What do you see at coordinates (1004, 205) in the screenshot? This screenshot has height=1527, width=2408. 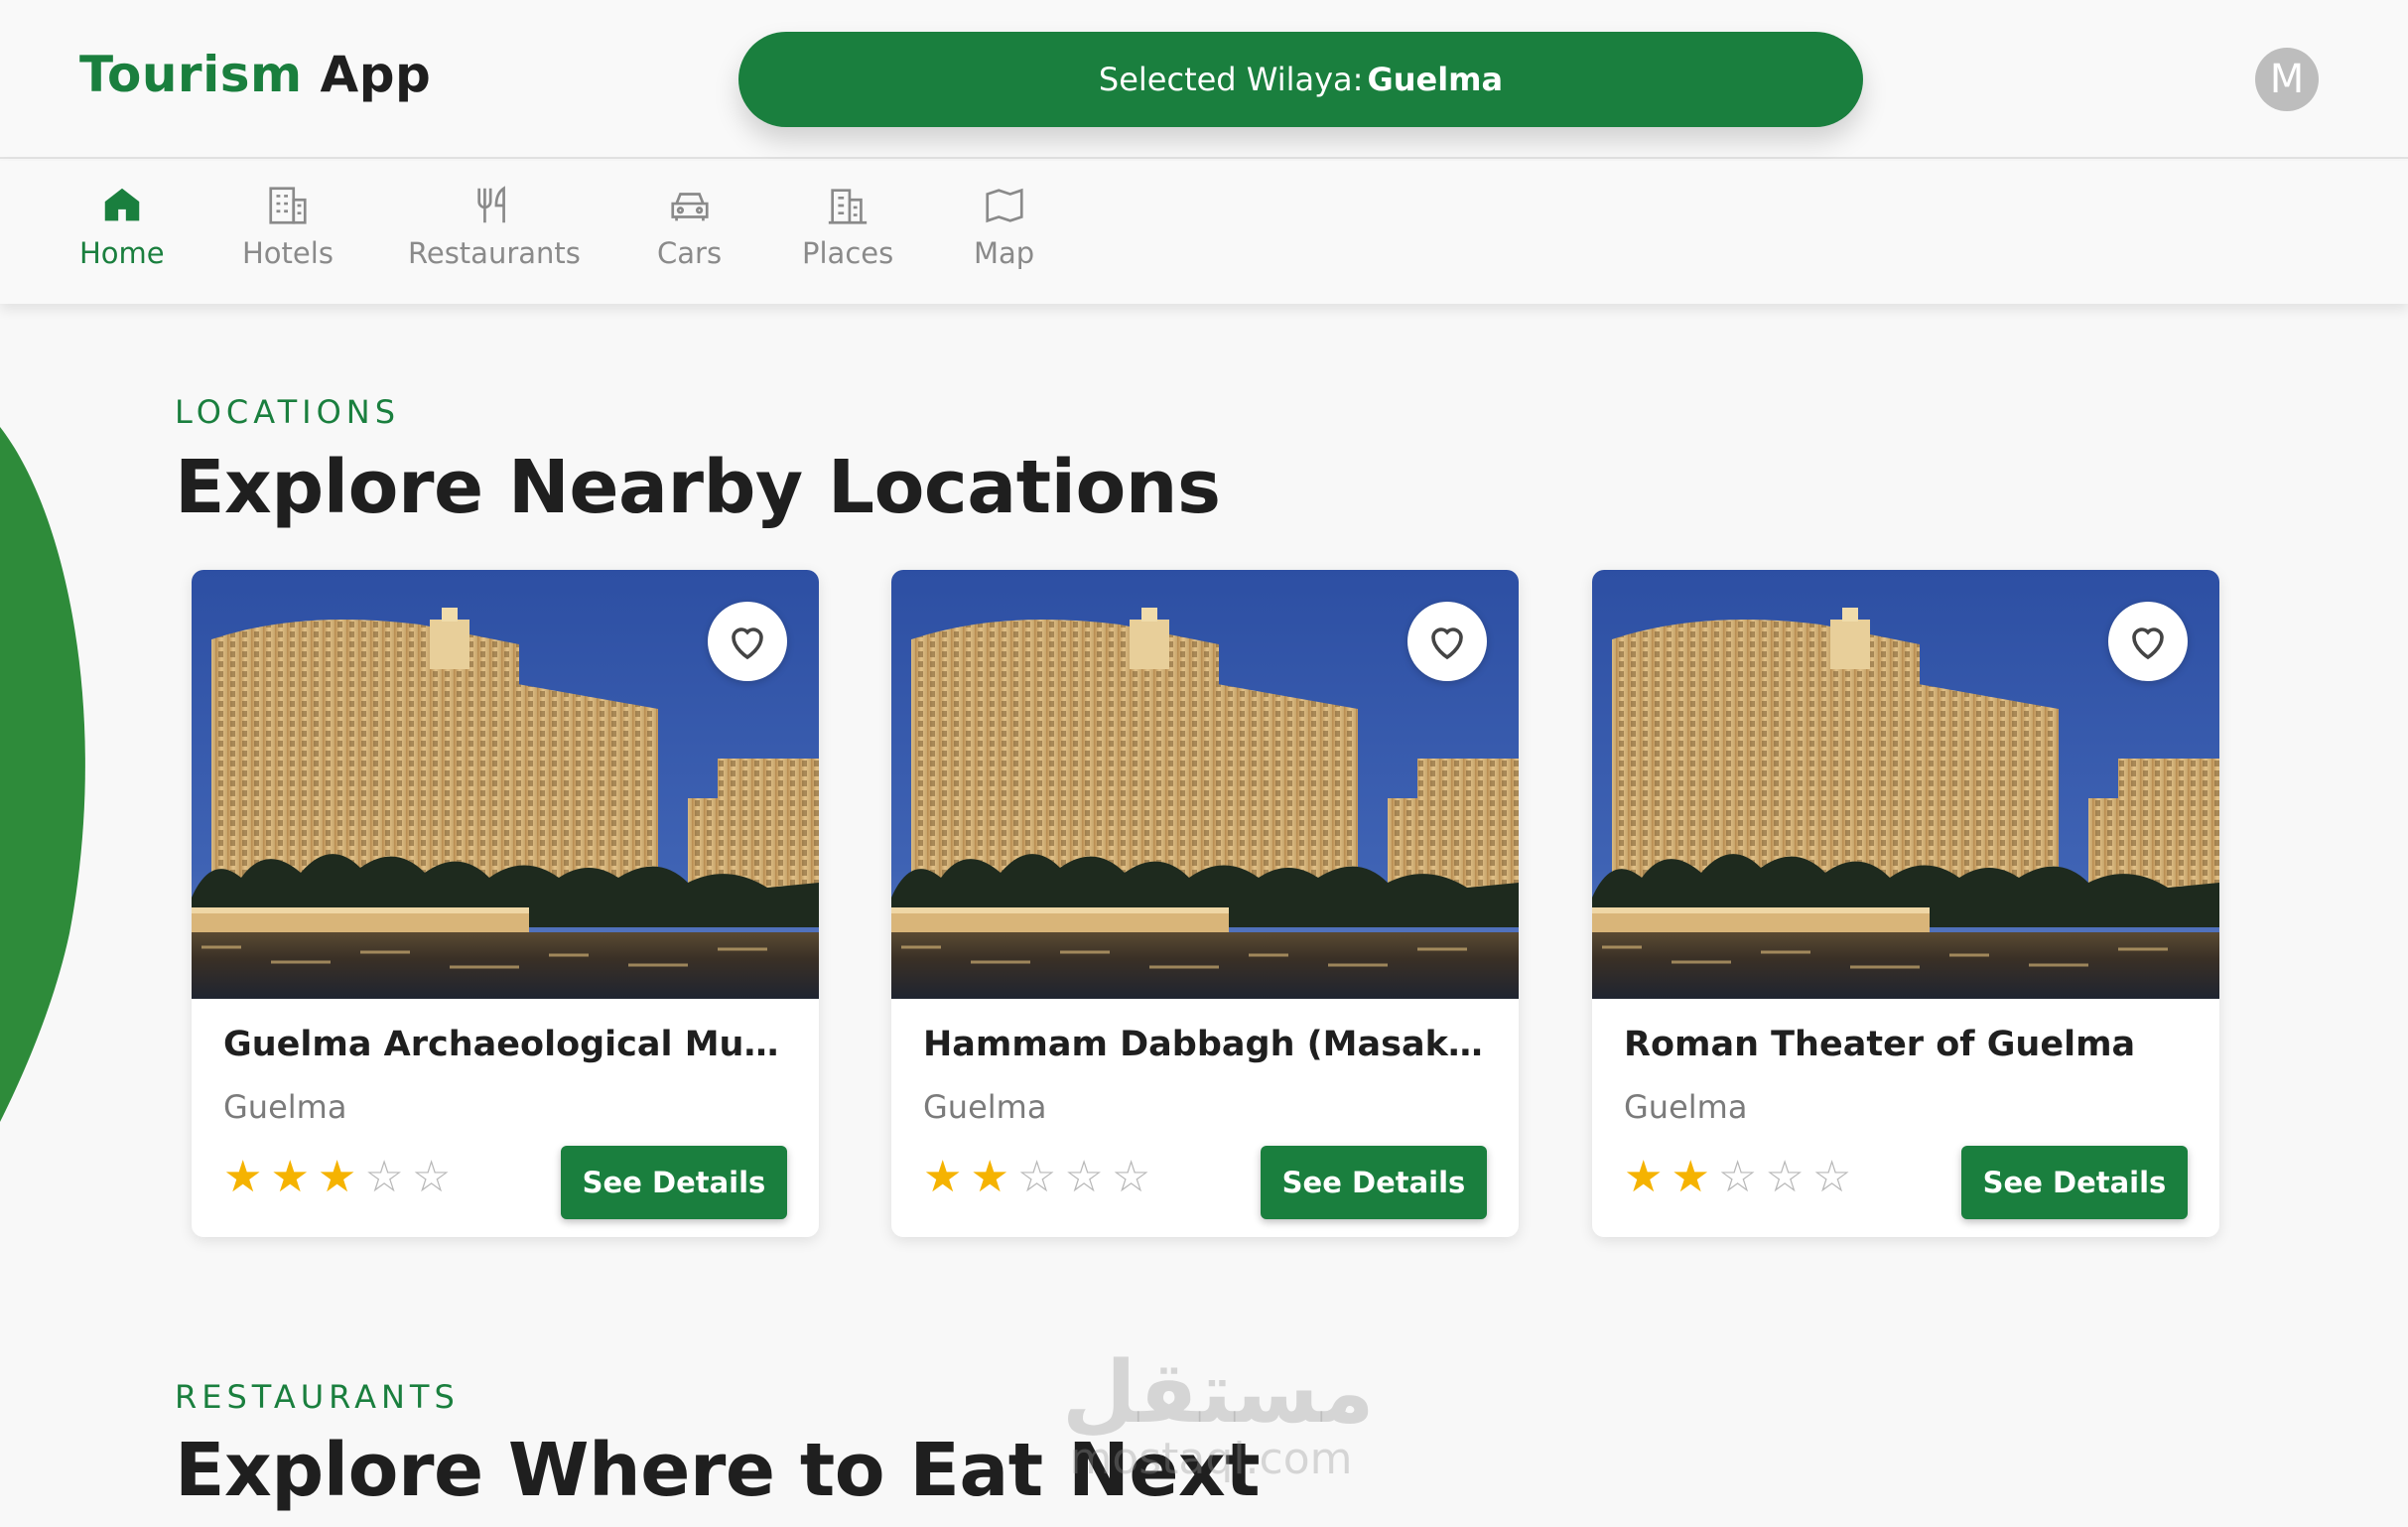 I see `map-icon` at bounding box center [1004, 205].